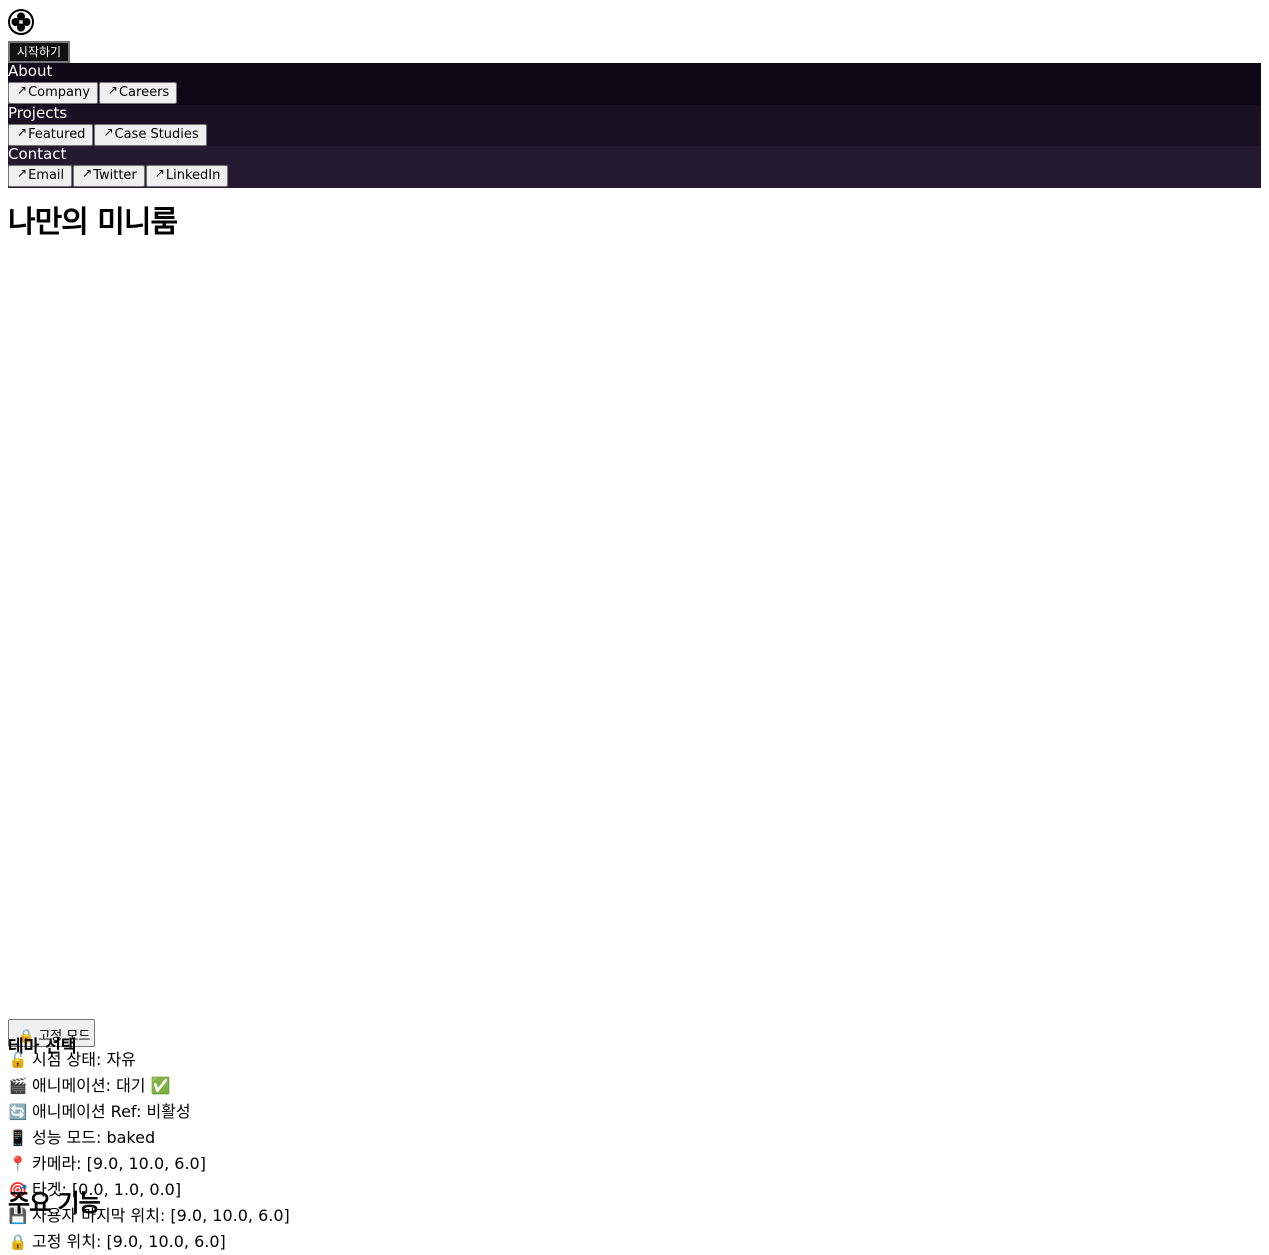  I want to click on menu-section-projects: Projects ↗ Featured ↗ Case Studies, so click(634, 124).